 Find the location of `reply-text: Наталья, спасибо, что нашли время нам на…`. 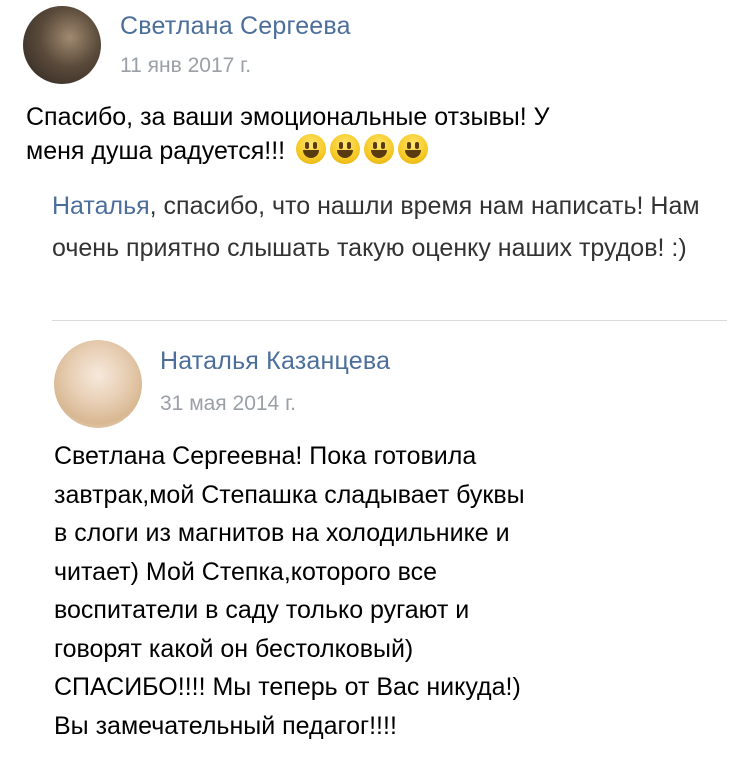

reply-text: Наталья, спасибо, что нашли время нам на… is located at coordinates (392, 227).